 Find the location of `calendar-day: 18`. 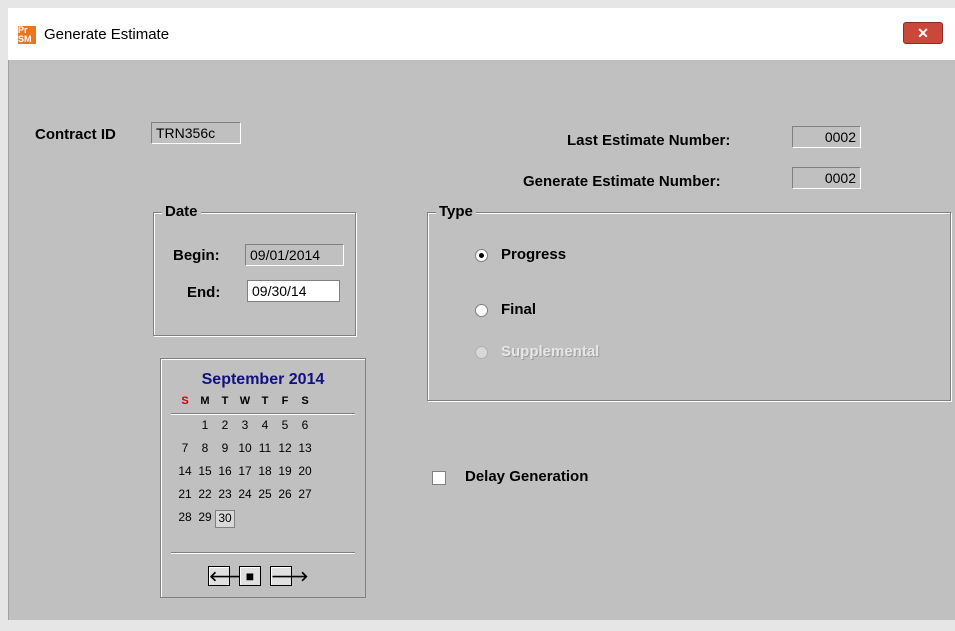

calendar-day: 18 is located at coordinates (265, 475).